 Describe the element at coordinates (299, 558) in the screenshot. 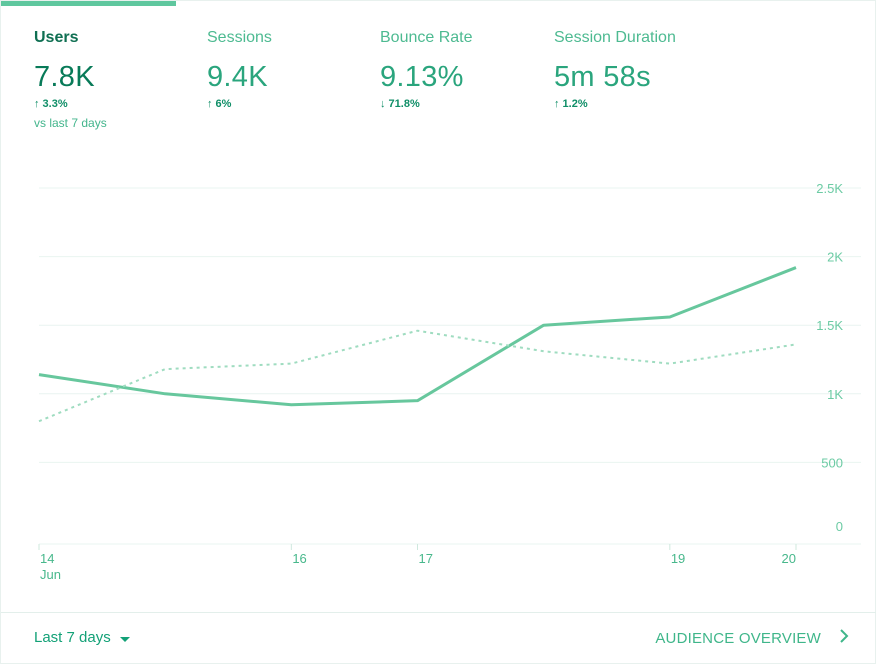

I see `x-tick-label: 16` at that location.